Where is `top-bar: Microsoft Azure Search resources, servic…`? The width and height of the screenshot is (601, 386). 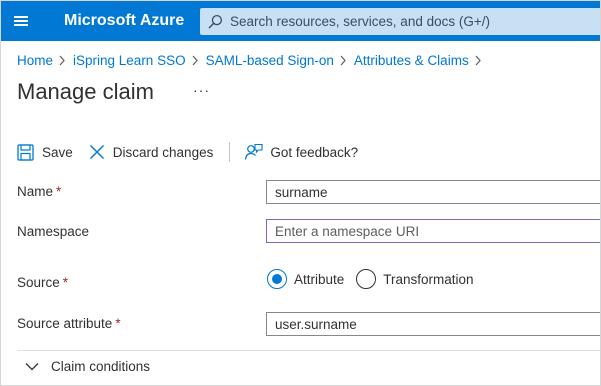 top-bar: Microsoft Azure Search resources, servic… is located at coordinates (300, 21).